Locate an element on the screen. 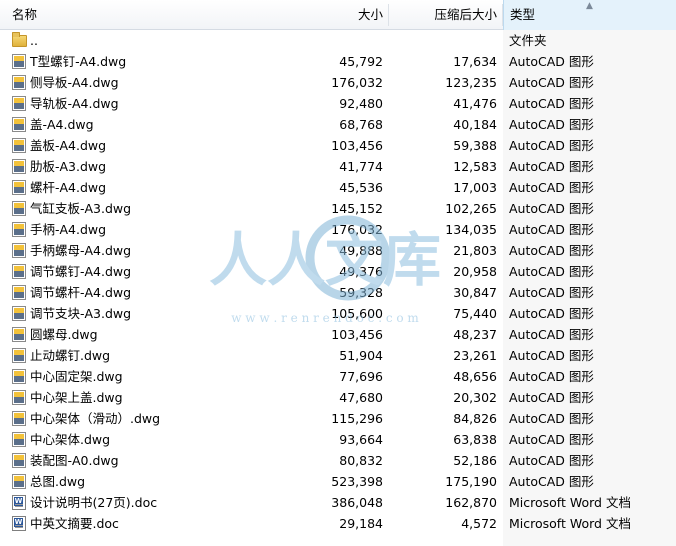  file-compressed-size: 40,184 is located at coordinates (475, 124).